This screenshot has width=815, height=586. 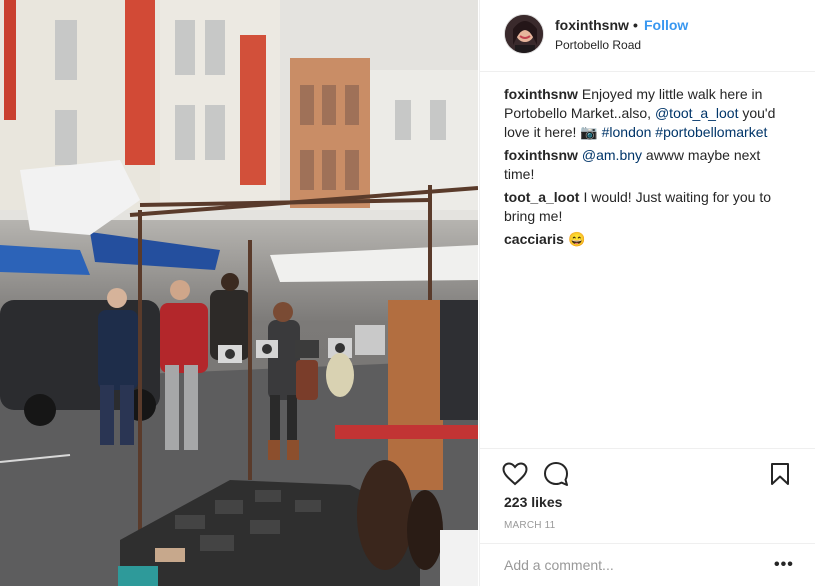 I want to click on profile-picture, so click(x=524, y=34).